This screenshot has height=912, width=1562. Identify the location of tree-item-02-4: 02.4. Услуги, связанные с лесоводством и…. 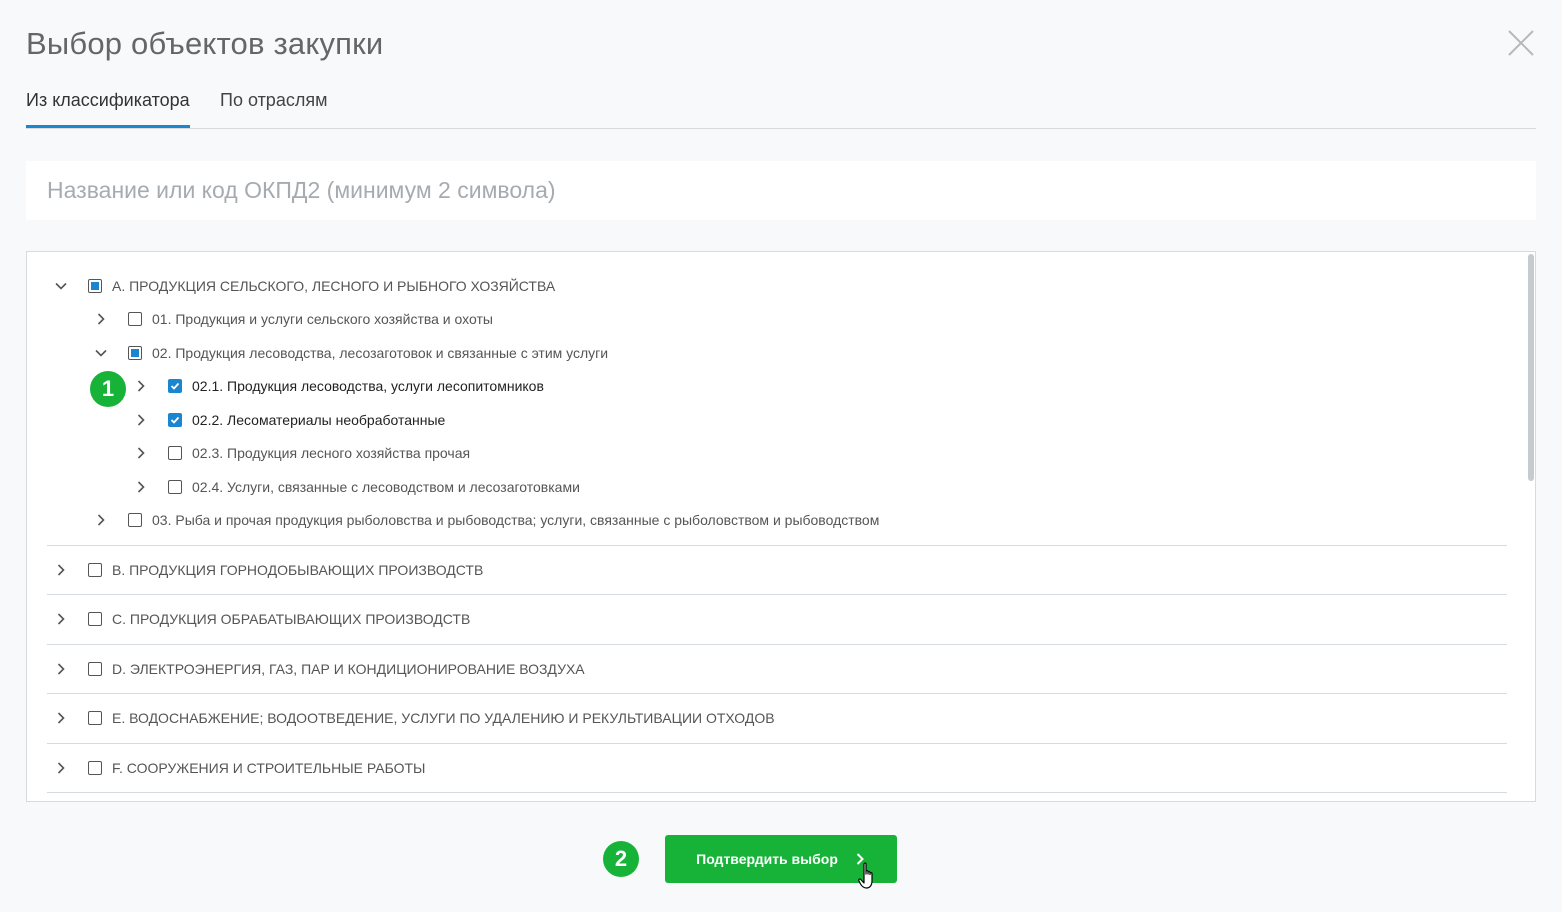
(357, 487).